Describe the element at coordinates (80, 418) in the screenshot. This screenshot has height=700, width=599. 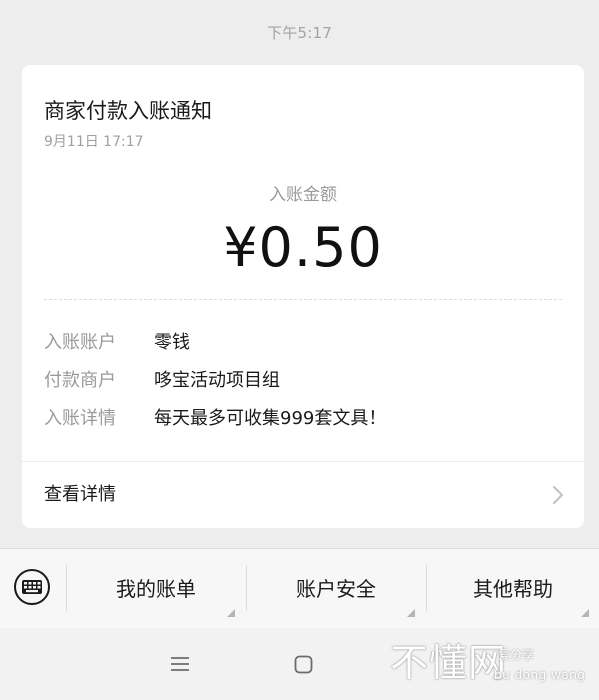
I see `detail-label: 入账详情` at that location.